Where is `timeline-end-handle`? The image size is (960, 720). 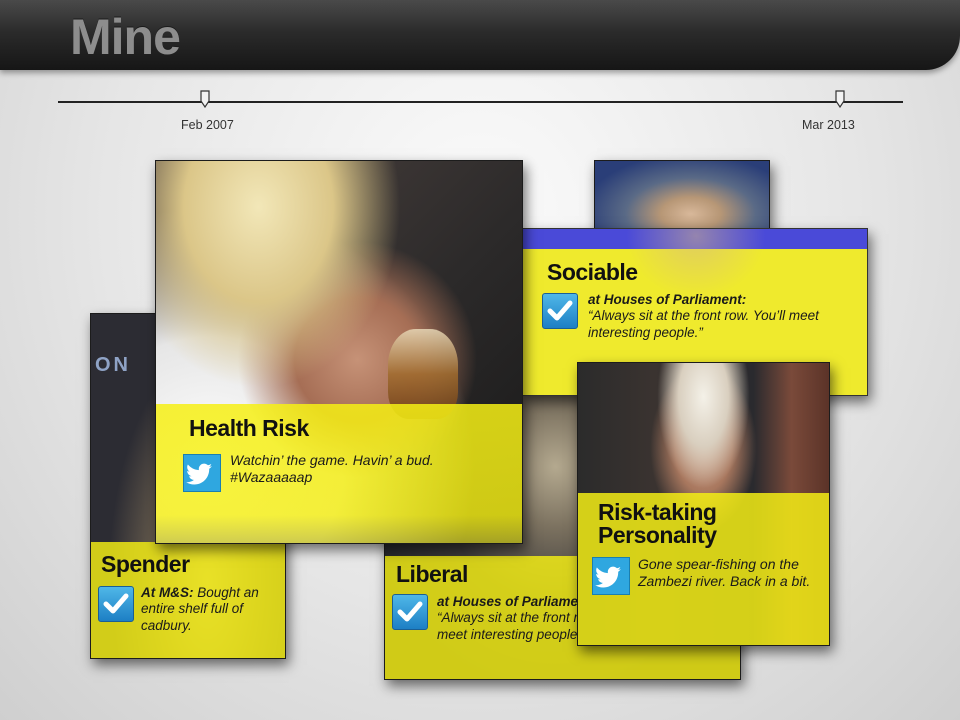 timeline-end-handle is located at coordinates (840, 99).